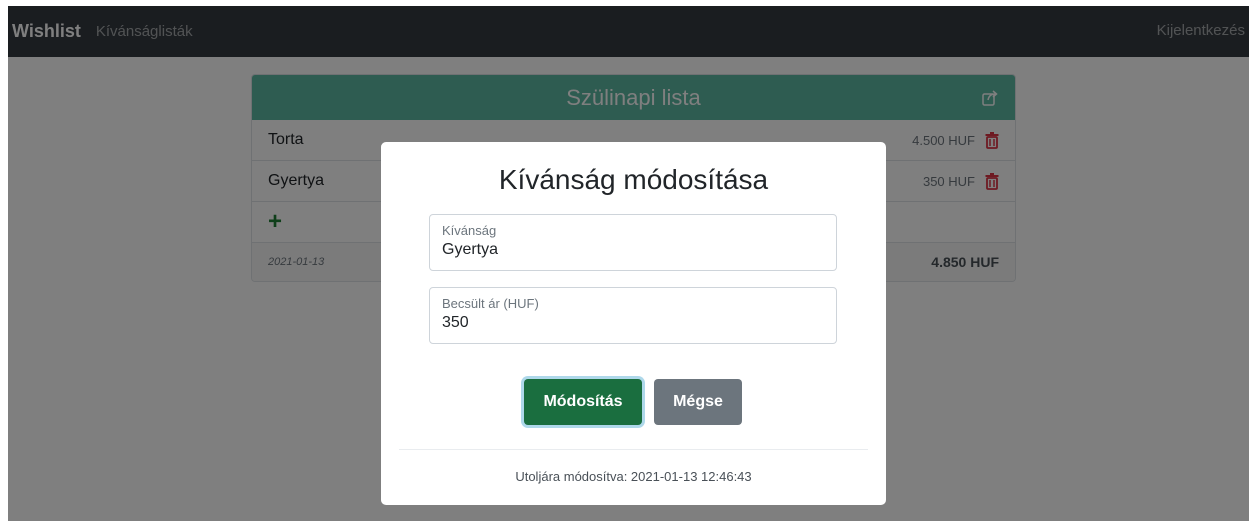  I want to click on modal-divider, so click(633, 449).